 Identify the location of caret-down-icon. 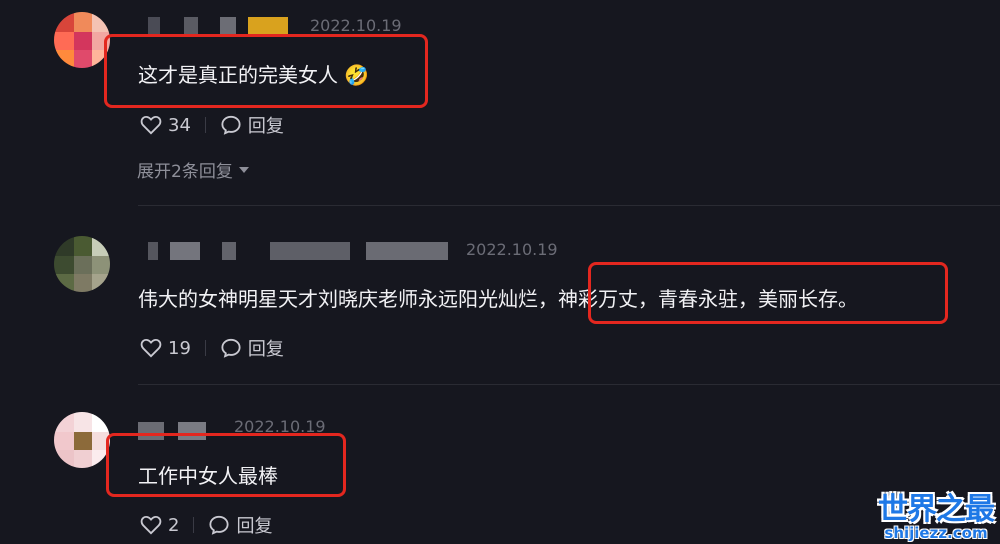
(243, 169).